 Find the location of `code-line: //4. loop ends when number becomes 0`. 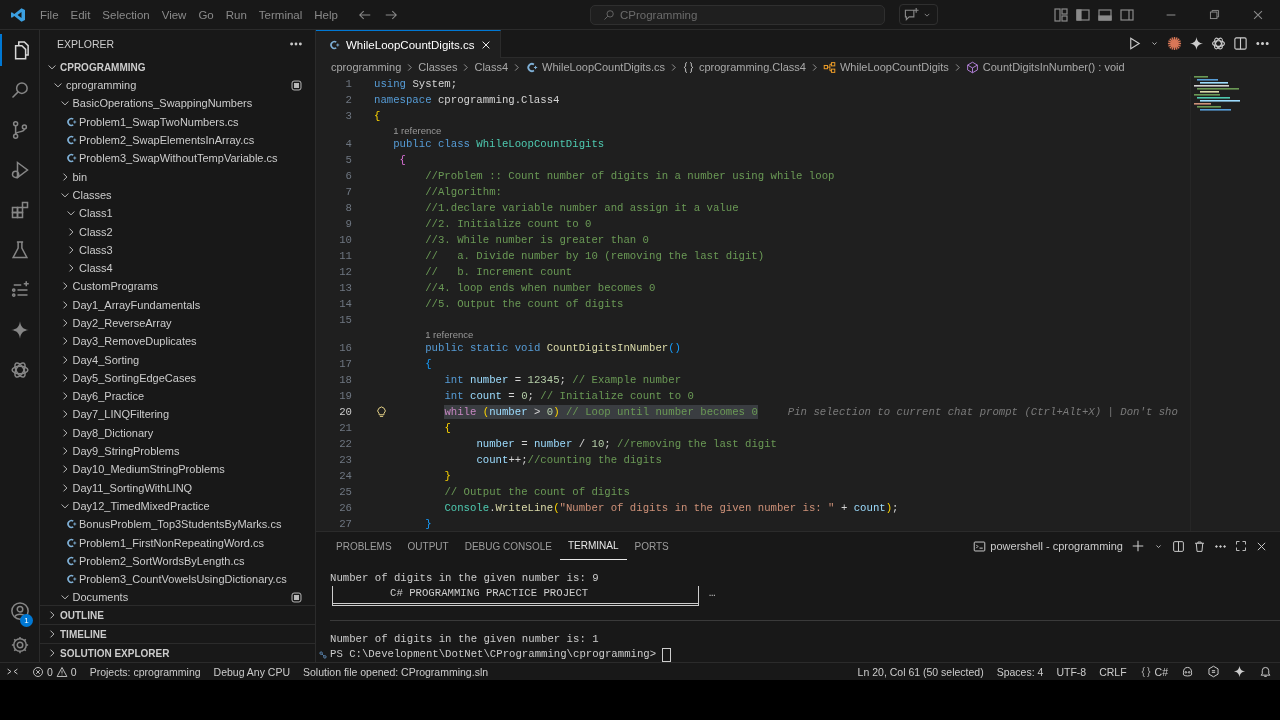

code-line: //4. loop ends when number becomes 0 is located at coordinates (540, 288).